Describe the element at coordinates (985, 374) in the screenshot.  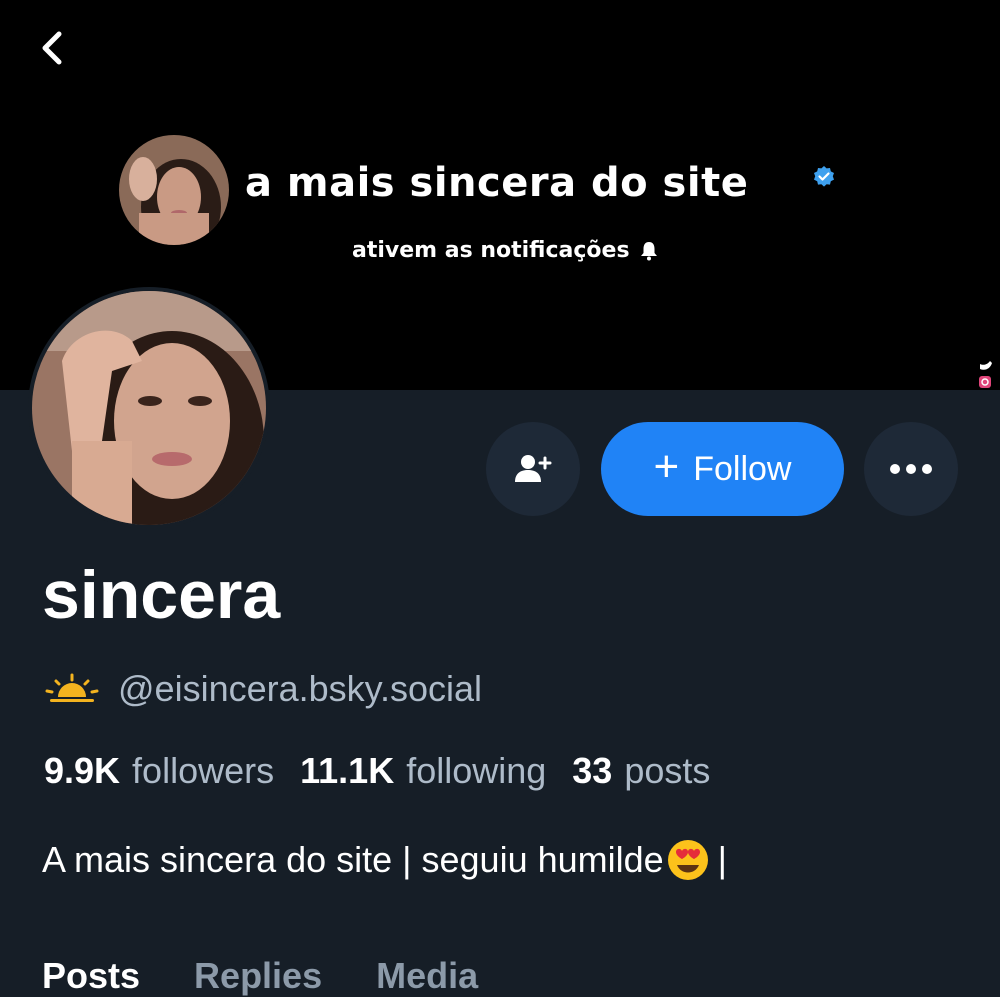
I see `social-icons` at that location.